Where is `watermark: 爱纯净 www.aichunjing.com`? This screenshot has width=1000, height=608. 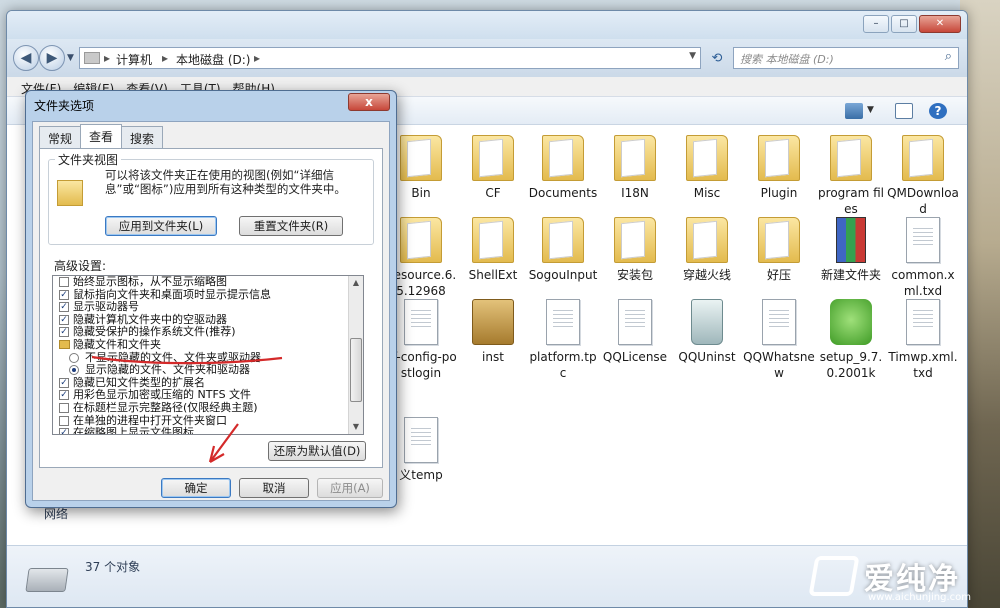 watermark: 爱纯净 www.aichunjing.com is located at coordinates (901, 580).